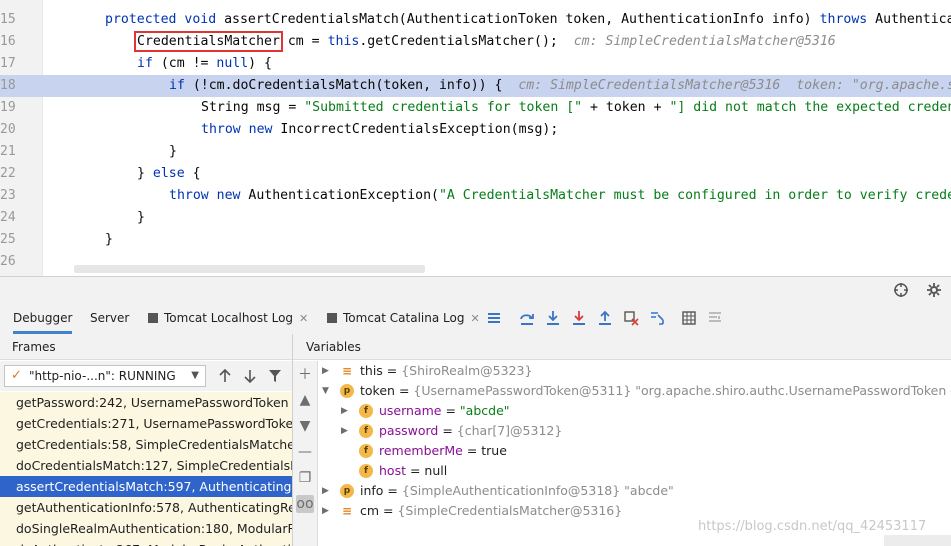 The image size is (951, 546). Describe the element at coordinates (303, 41) in the screenshot. I see `code-token: cm =` at that location.